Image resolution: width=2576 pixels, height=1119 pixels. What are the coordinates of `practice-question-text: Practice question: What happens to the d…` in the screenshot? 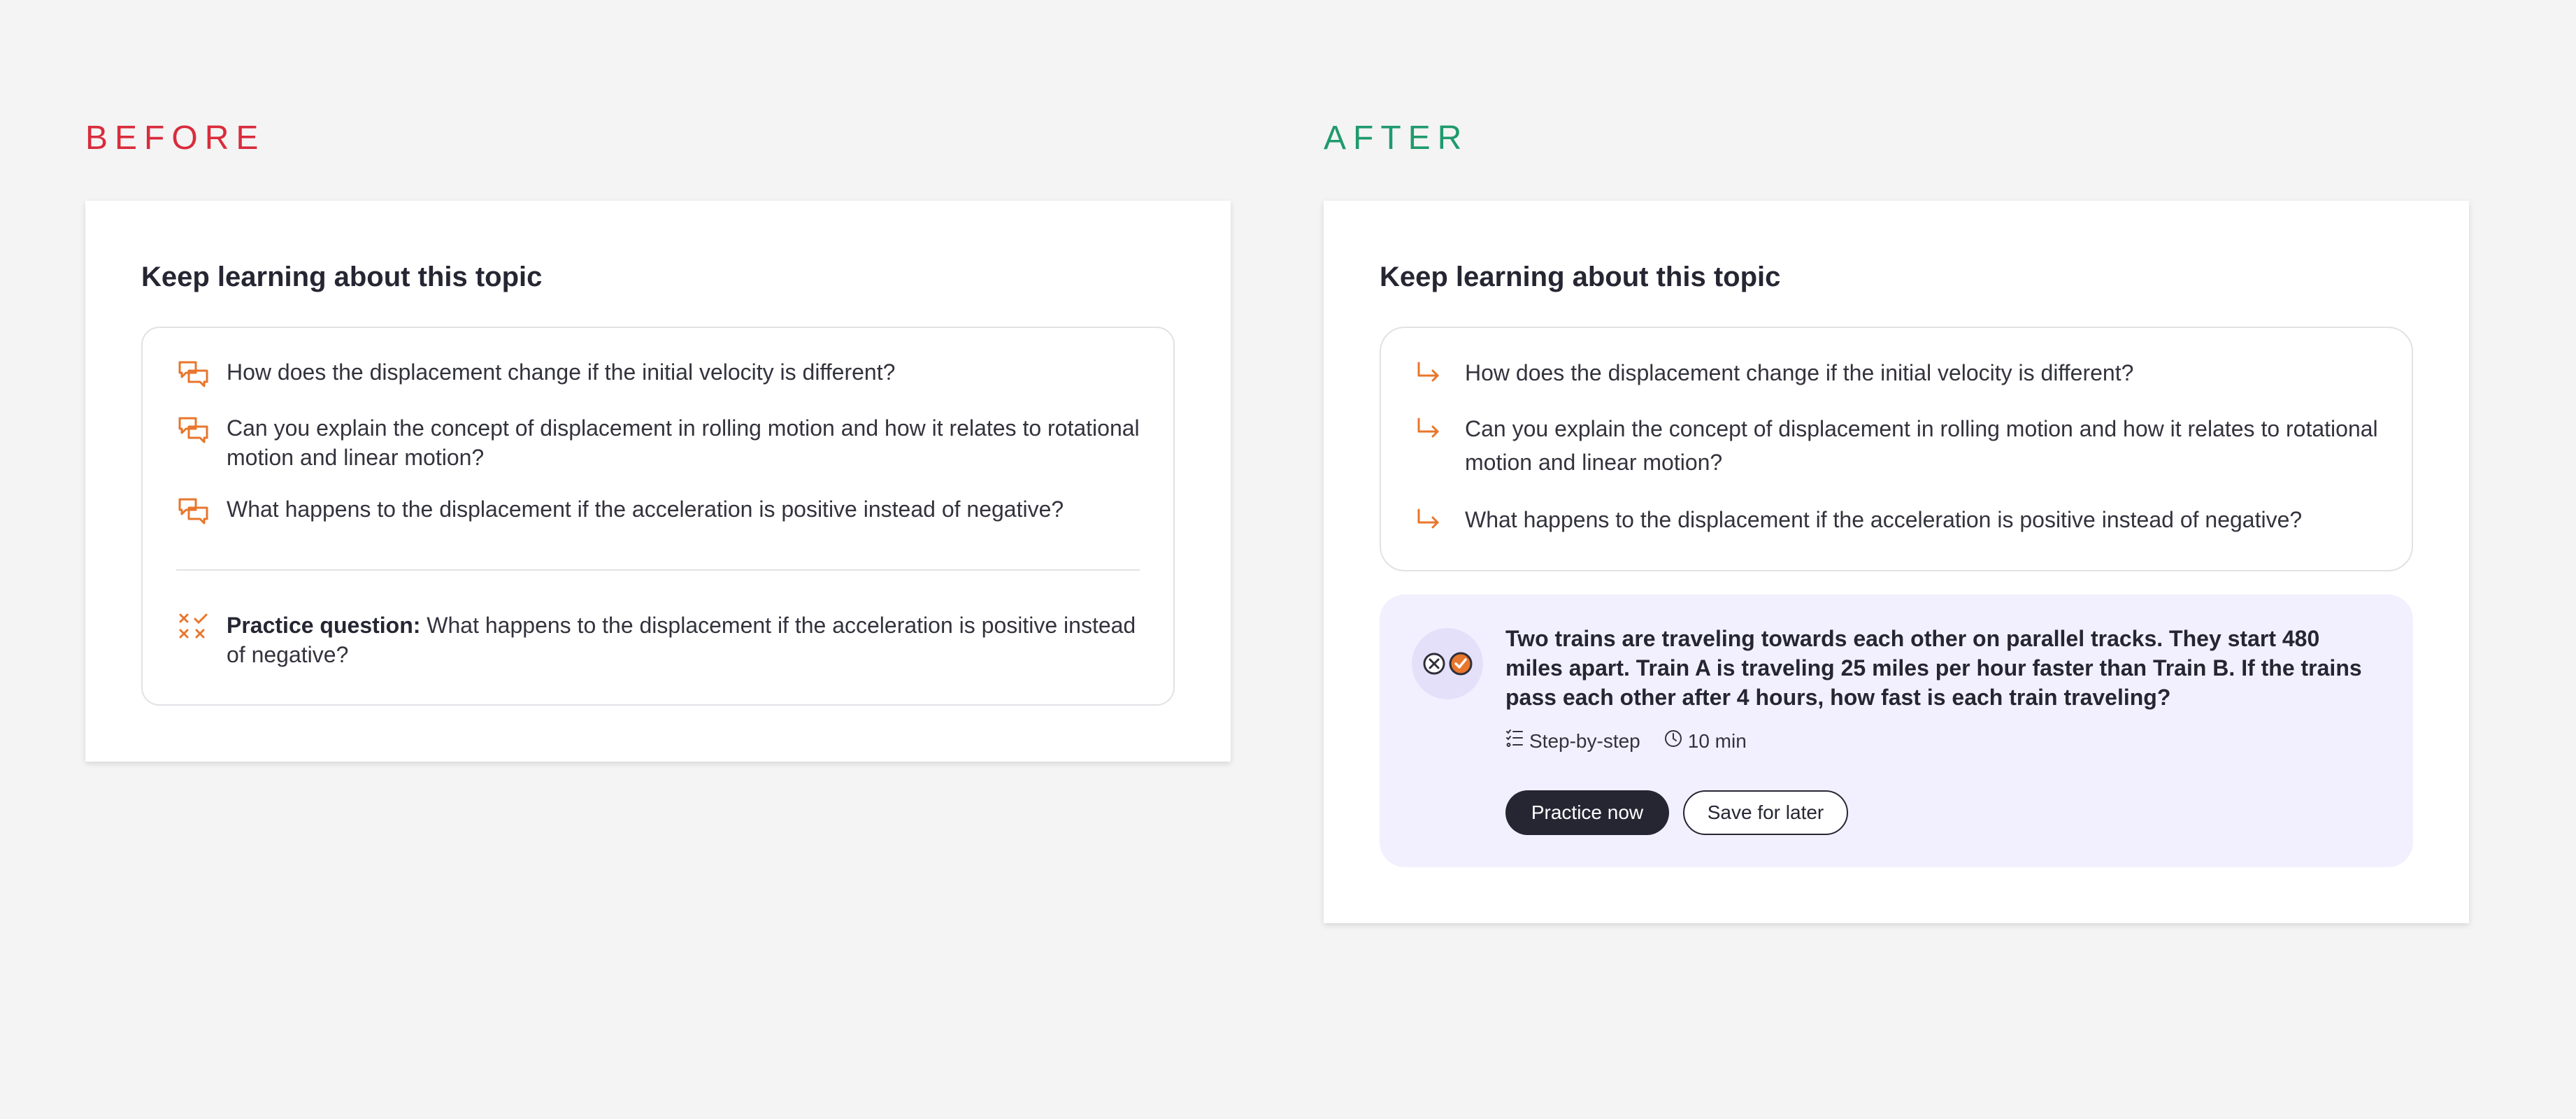 It's located at (686, 640).